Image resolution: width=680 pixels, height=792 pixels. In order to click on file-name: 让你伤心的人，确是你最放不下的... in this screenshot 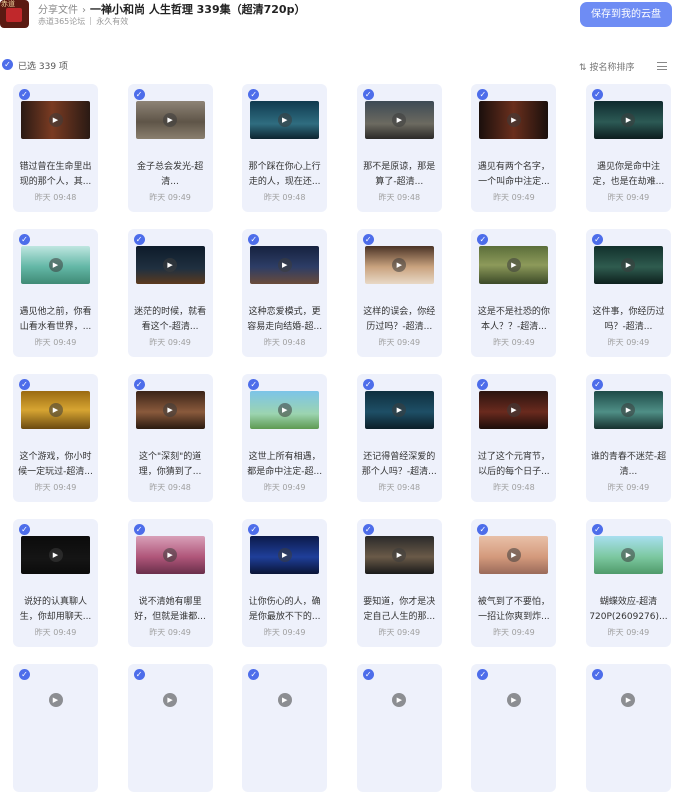, I will do `click(284, 610)`.